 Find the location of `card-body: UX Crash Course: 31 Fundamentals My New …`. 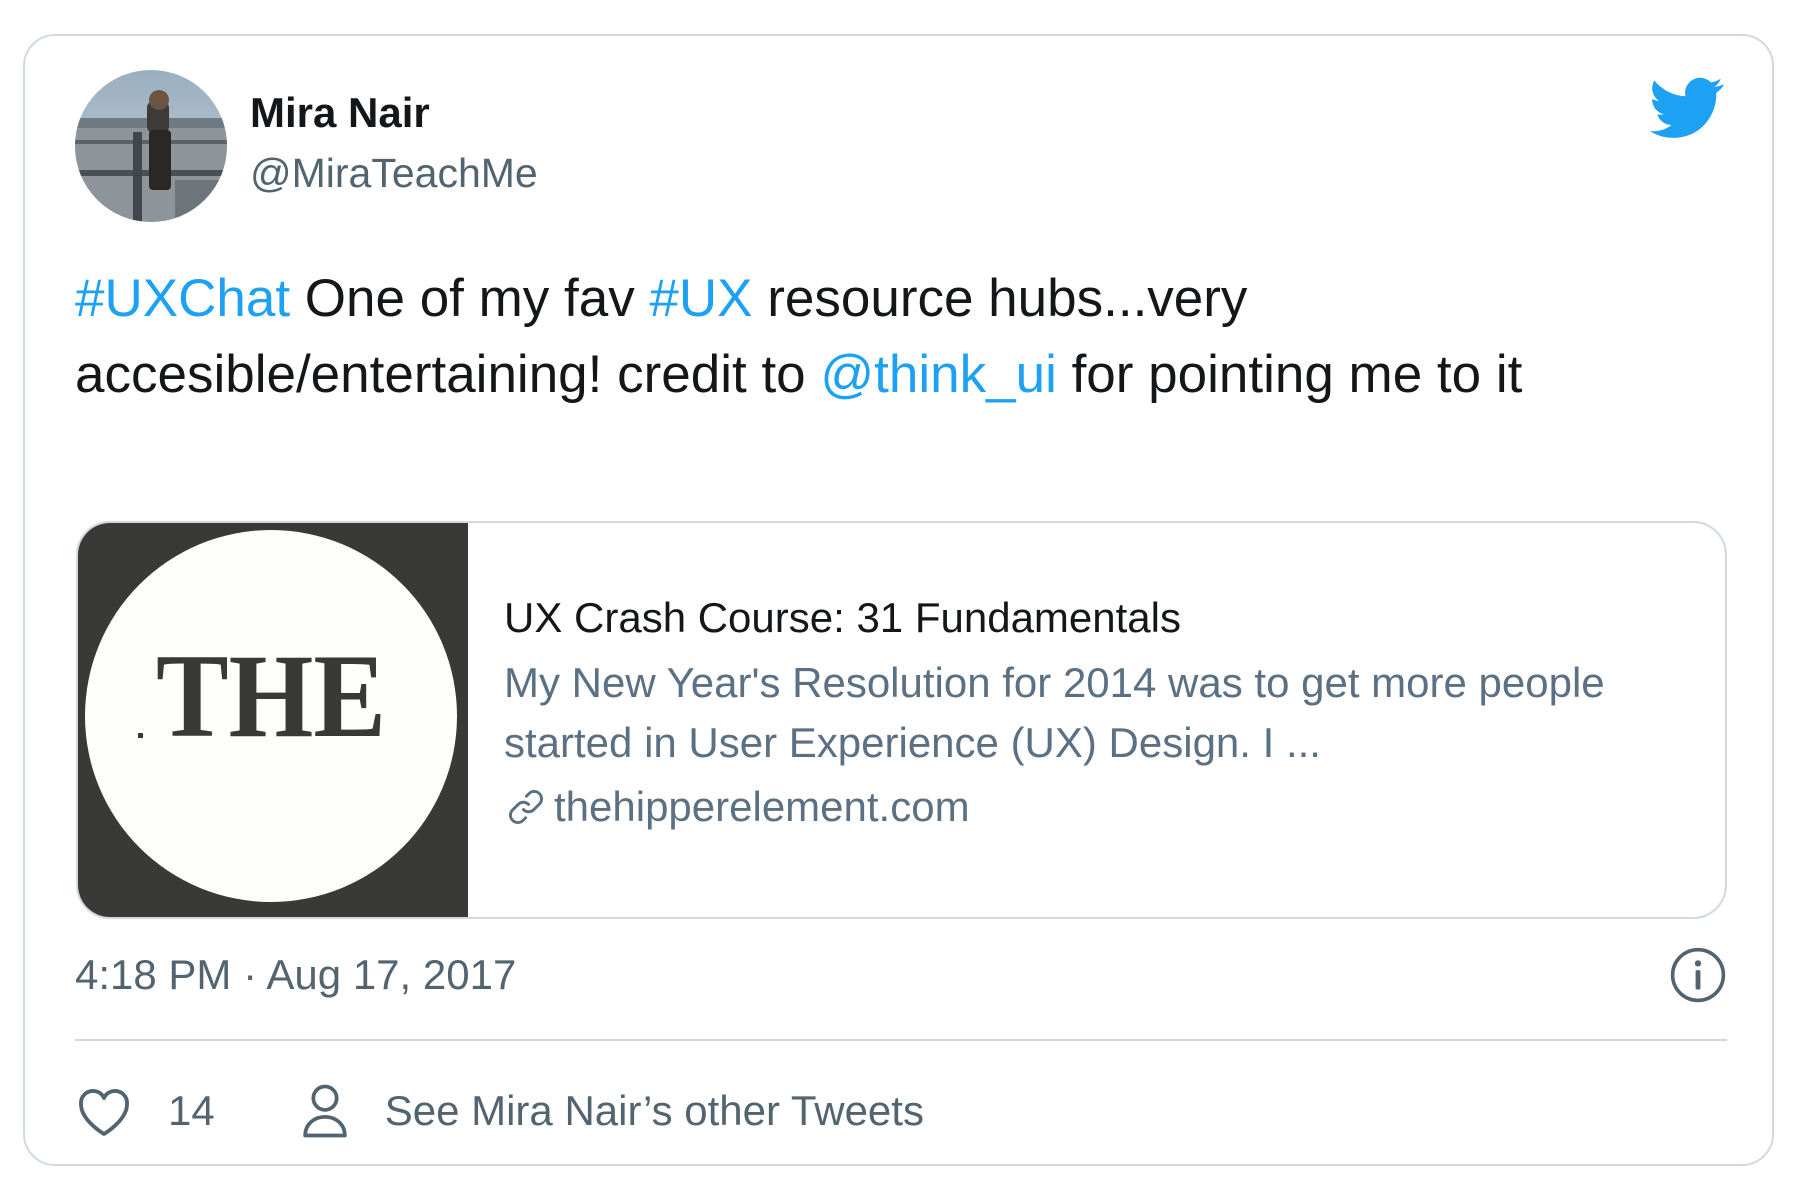

card-body: UX Crash Course: 31 Fundamentals My New … is located at coordinates (1094, 715).